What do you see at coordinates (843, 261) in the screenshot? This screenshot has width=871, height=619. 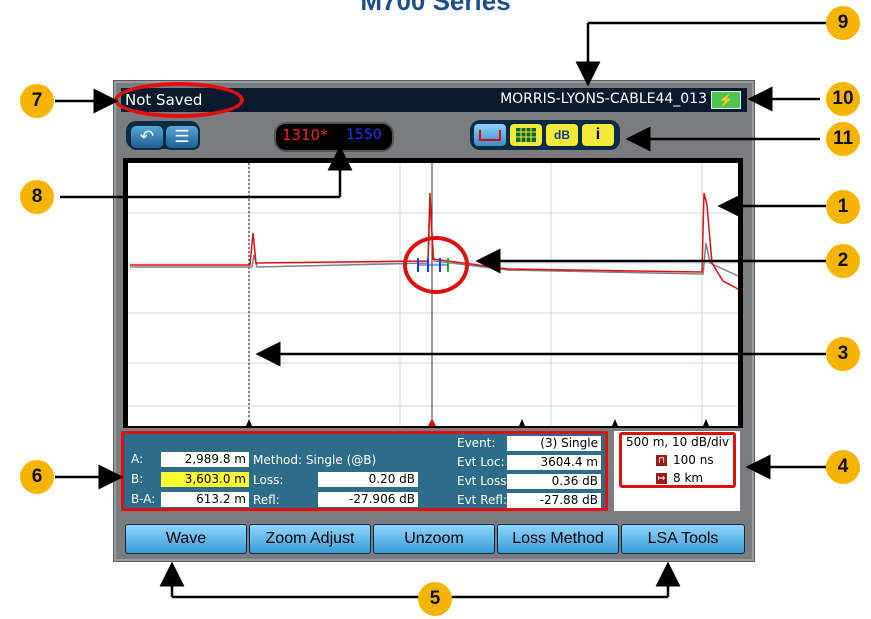 I see `callout-2: 2` at bounding box center [843, 261].